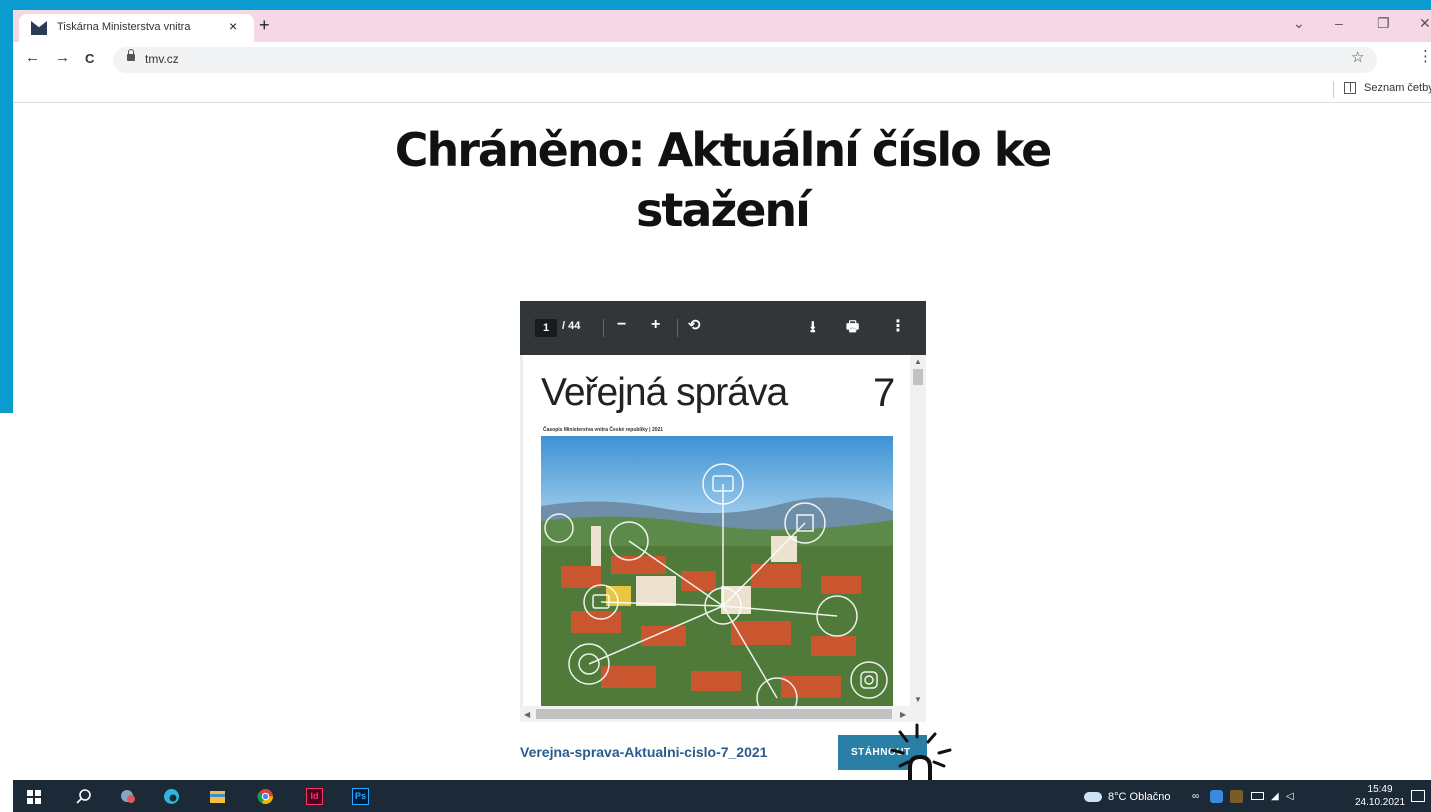  I want to click on security-tray-icon, so click(1236, 796).